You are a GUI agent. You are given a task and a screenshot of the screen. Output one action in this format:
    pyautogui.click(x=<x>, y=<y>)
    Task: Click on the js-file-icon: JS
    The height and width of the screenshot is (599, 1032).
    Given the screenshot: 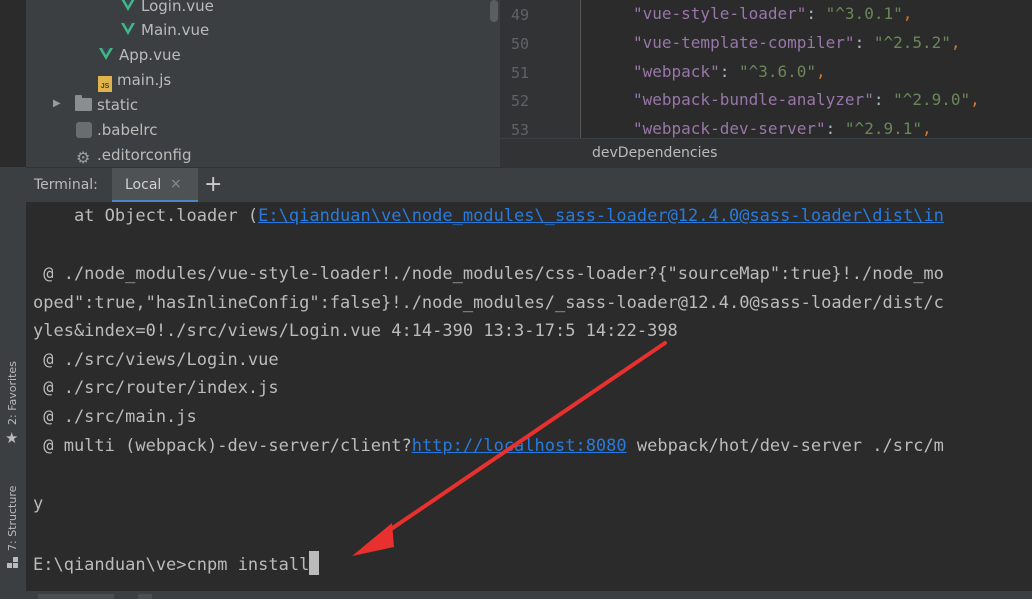 What is the action you would take?
    pyautogui.click(x=105, y=84)
    